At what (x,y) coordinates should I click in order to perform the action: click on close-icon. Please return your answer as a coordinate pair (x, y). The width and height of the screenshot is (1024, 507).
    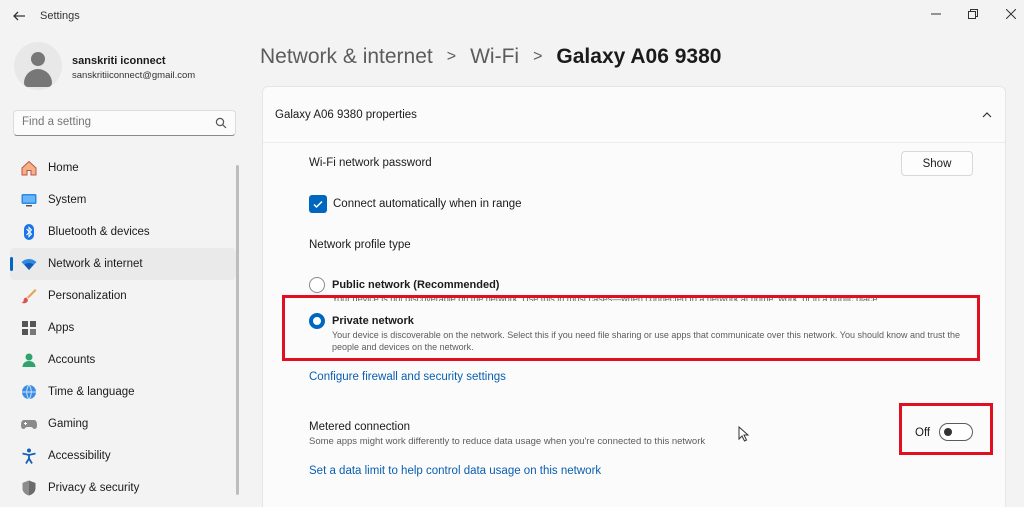
    Looking at the image, I should click on (1011, 14).